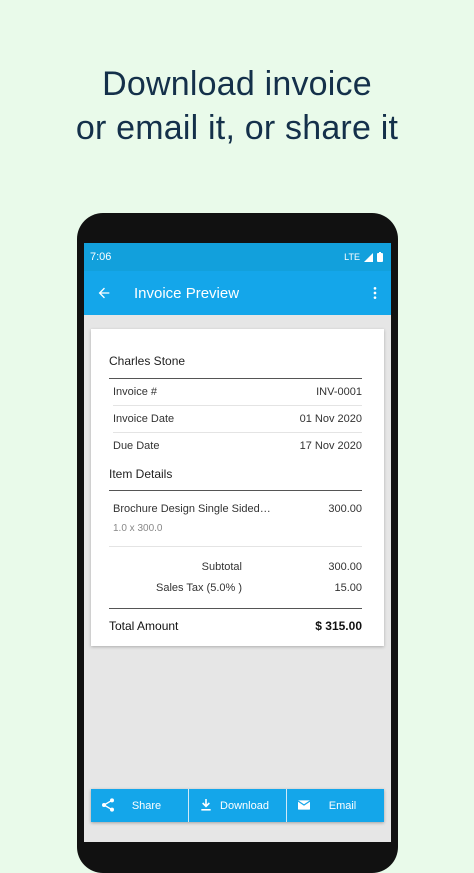 The width and height of the screenshot is (474, 873). What do you see at coordinates (237, 446) in the screenshot?
I see `due-date-row: Due Date 17 Nov 2020` at bounding box center [237, 446].